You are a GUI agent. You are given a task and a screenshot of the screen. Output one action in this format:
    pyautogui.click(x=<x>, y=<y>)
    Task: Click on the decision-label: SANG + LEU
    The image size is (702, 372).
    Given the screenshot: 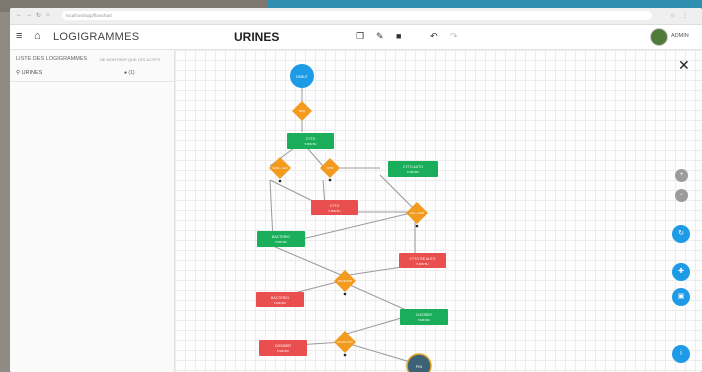 What is the action you would take?
    pyautogui.click(x=279, y=168)
    